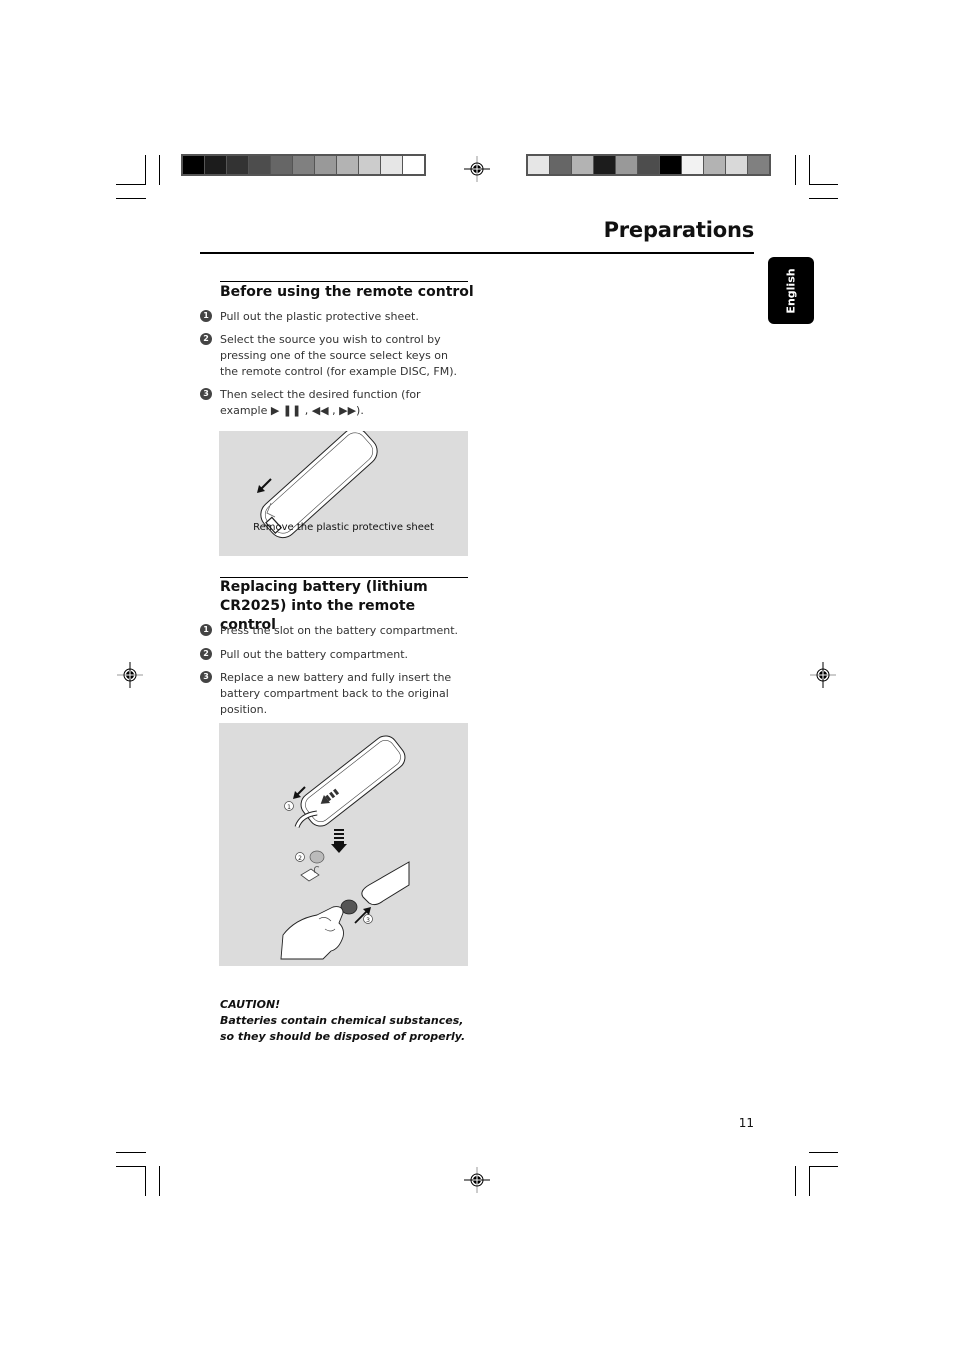 The image size is (954, 1351). I want to click on callout-number: 1, so click(289, 807).